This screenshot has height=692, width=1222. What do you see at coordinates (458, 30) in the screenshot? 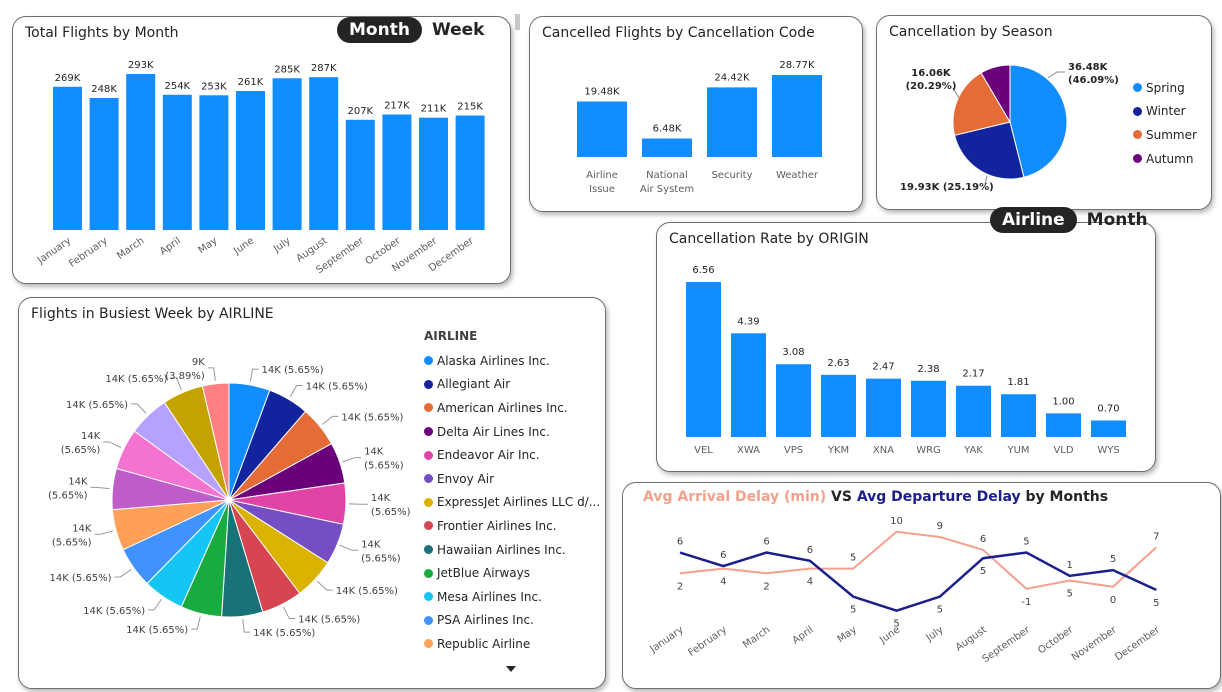
I see `toggle-week: Week` at bounding box center [458, 30].